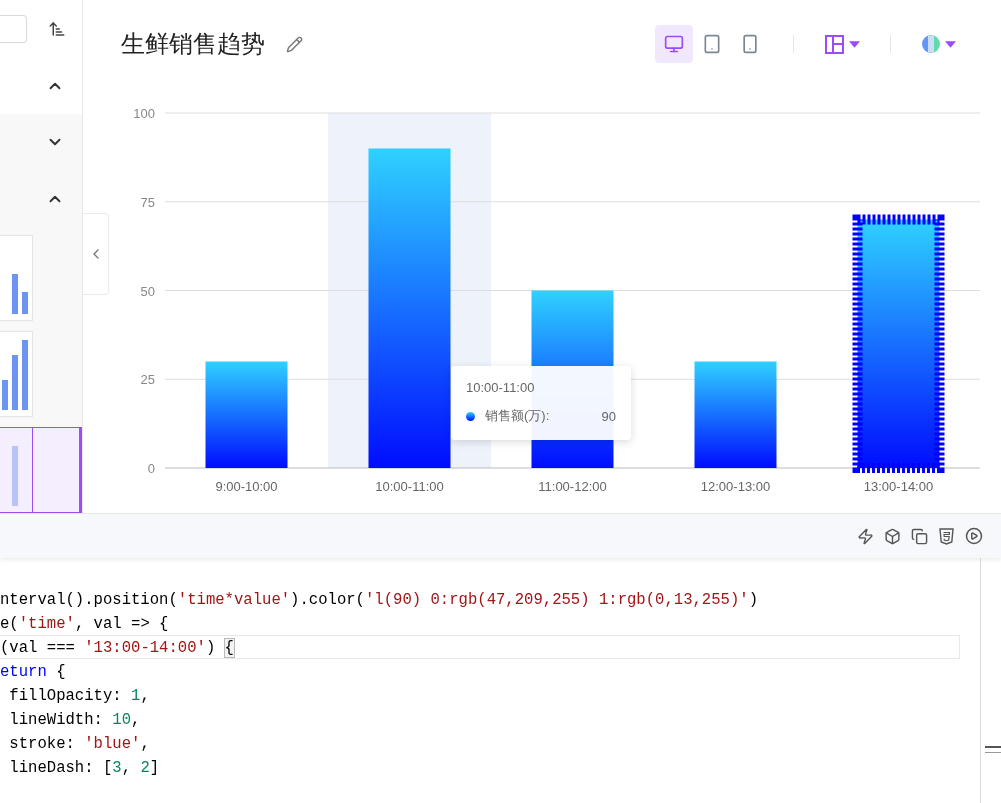  I want to click on tooltip-label: 销售额(万):, so click(517, 416).